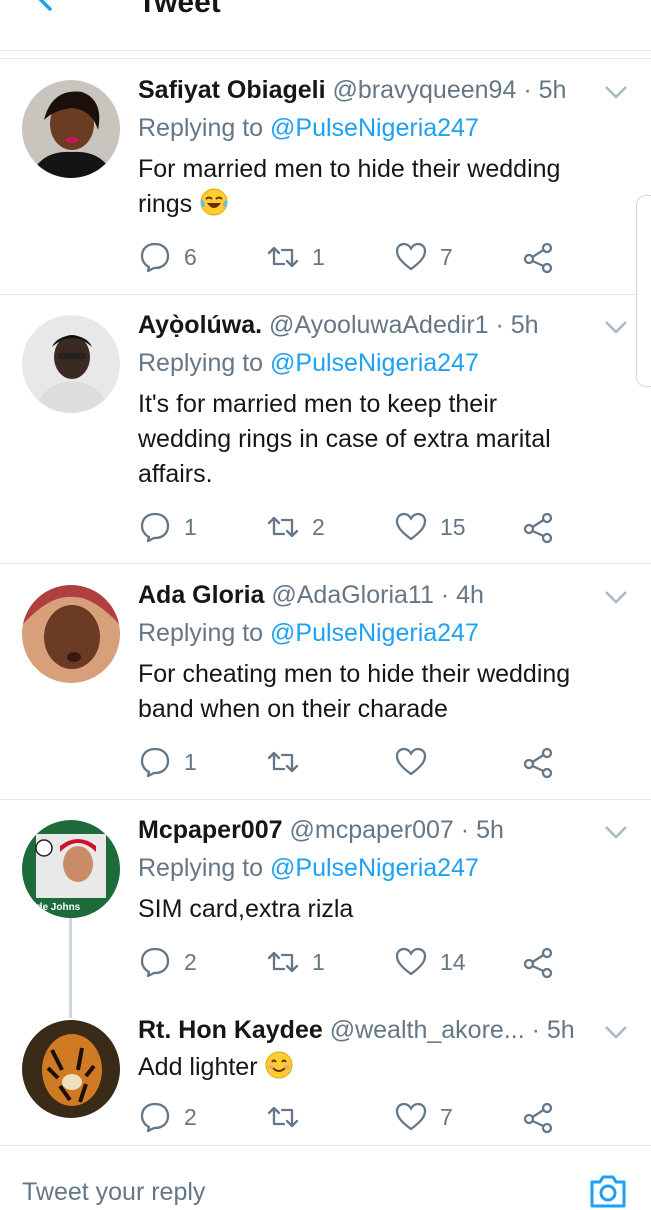  I want to click on like-button, so click(417, 762).